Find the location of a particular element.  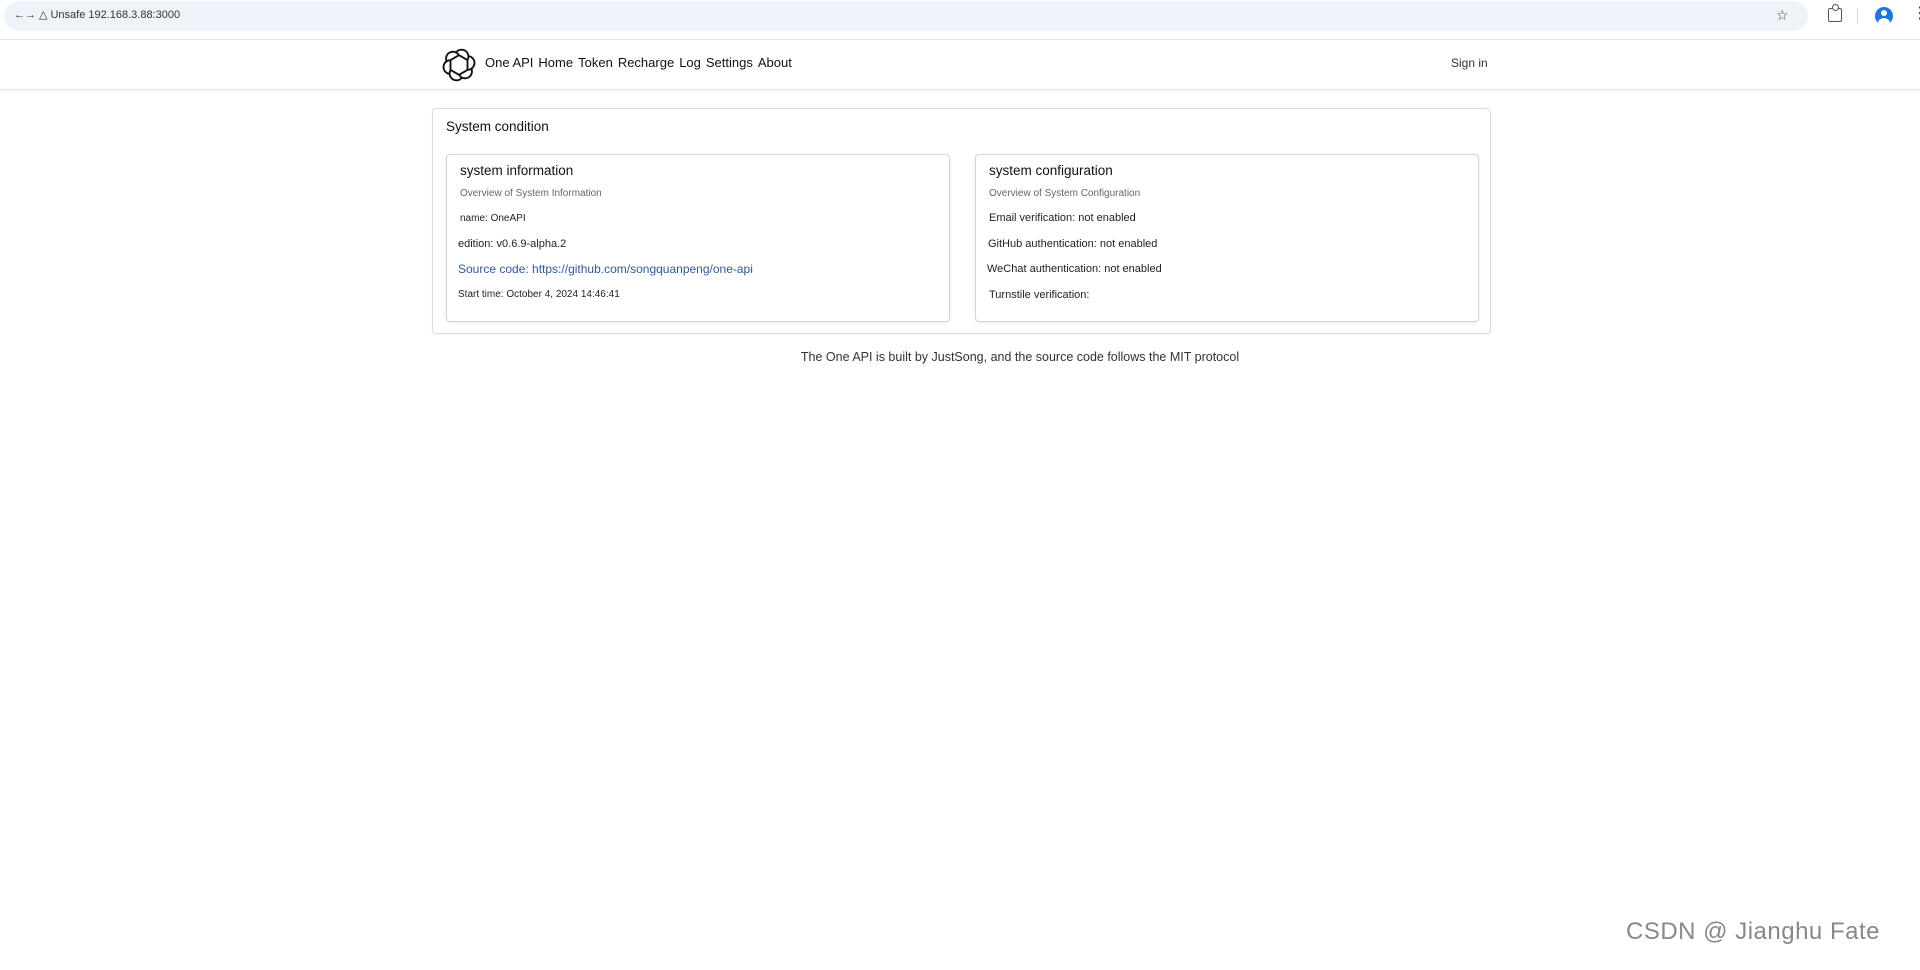

nav-about: About is located at coordinates (775, 62).